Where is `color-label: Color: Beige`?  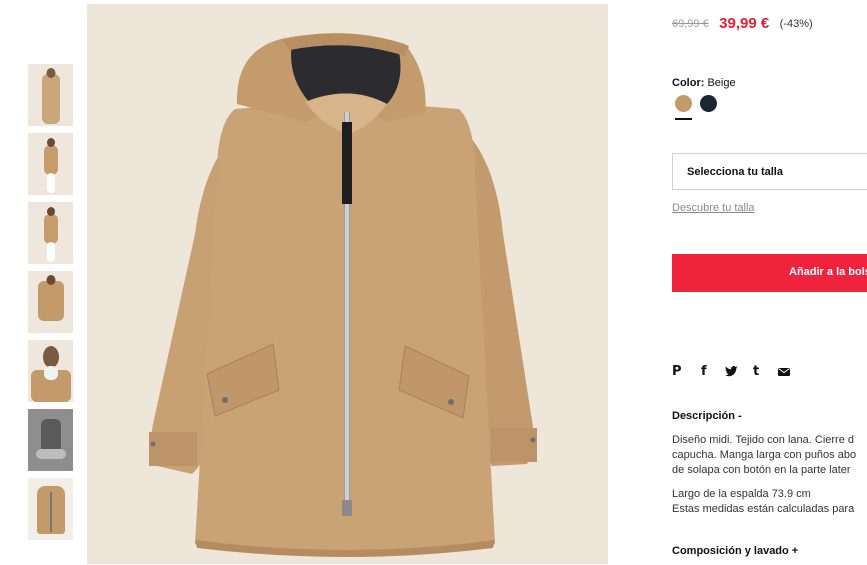
color-label: Color: Beige is located at coordinates (704, 83).